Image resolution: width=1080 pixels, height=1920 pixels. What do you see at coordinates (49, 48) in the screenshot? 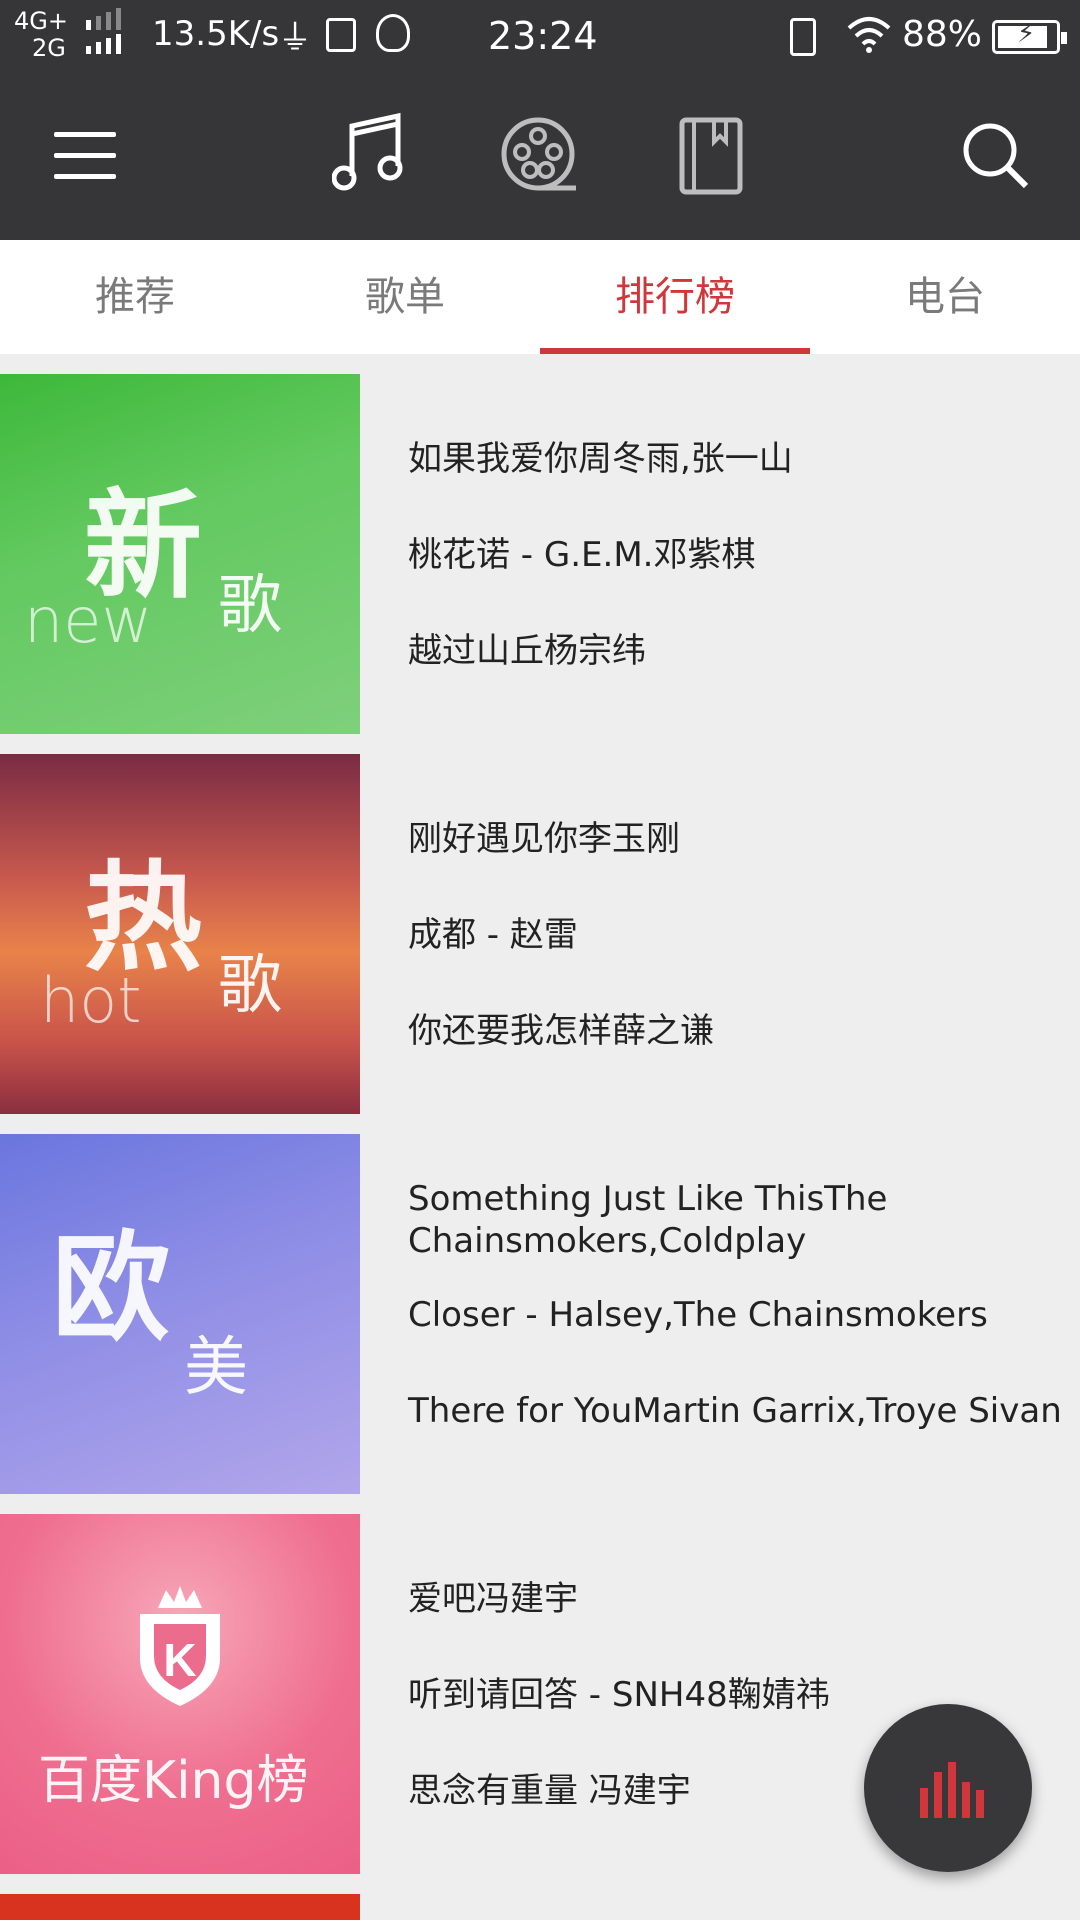
I see `network-bottom-label: 2G` at bounding box center [49, 48].